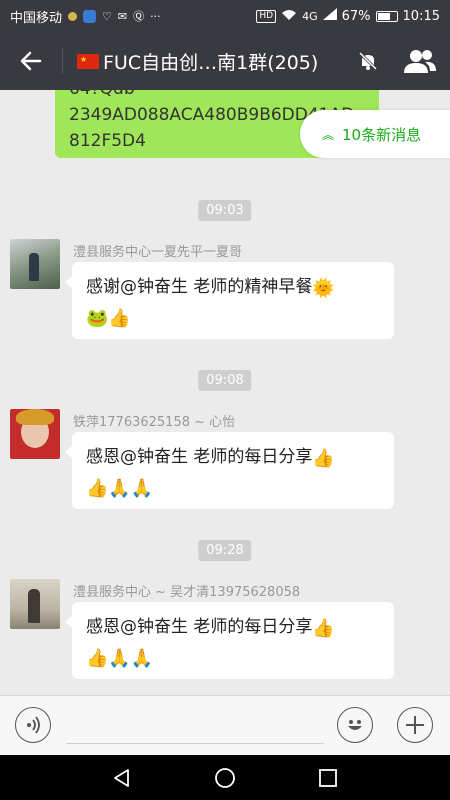  Describe the element at coordinates (328, 134) in the screenshot. I see `double-chevron-up-icon: ︽` at that location.